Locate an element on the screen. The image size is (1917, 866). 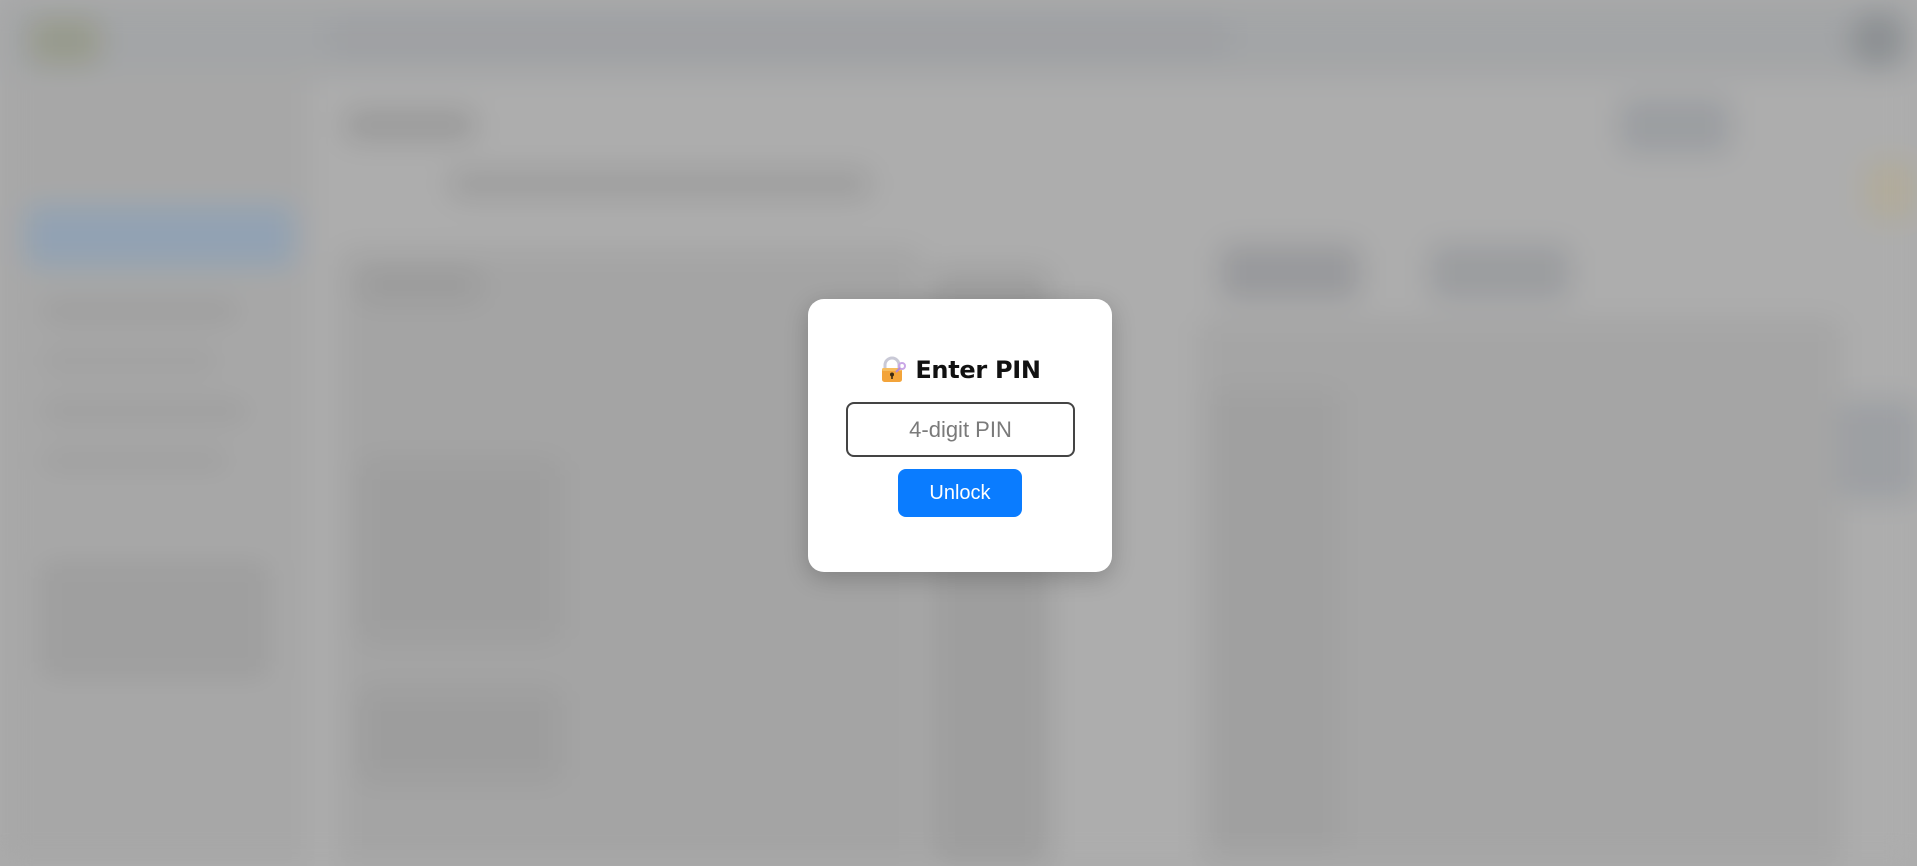
pin-input is located at coordinates (960, 429).